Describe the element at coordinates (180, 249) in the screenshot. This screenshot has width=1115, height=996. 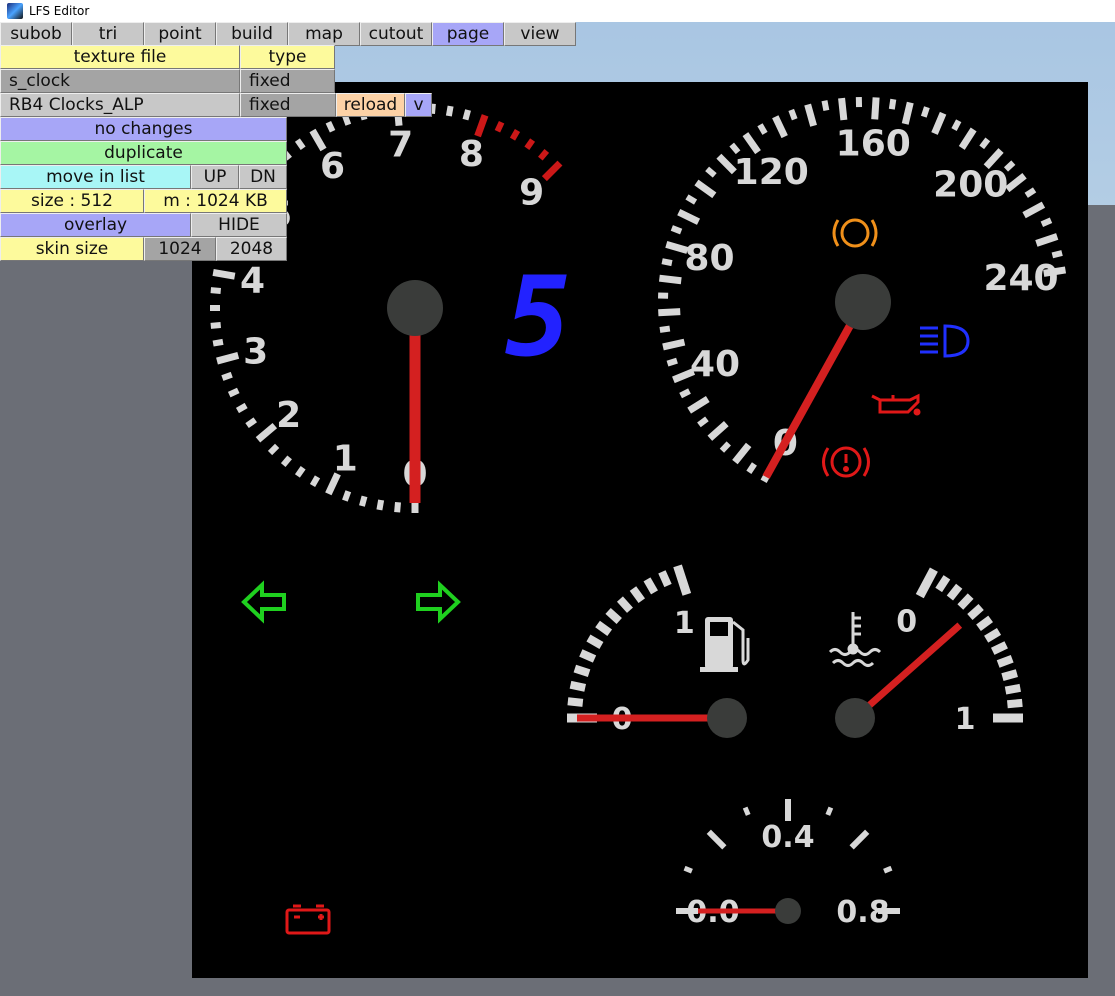
I see `skin-size-1024-button: 1024` at that location.